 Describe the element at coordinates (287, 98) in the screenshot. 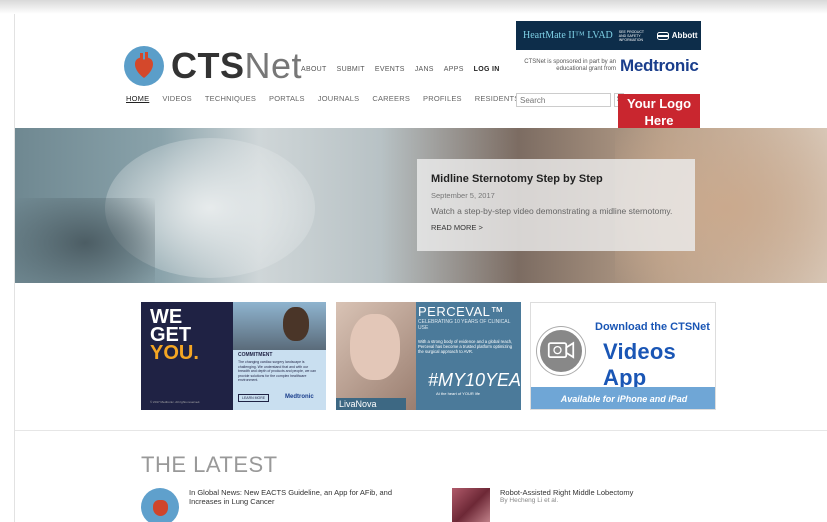

I see `nav-portals: PORTALS` at that location.